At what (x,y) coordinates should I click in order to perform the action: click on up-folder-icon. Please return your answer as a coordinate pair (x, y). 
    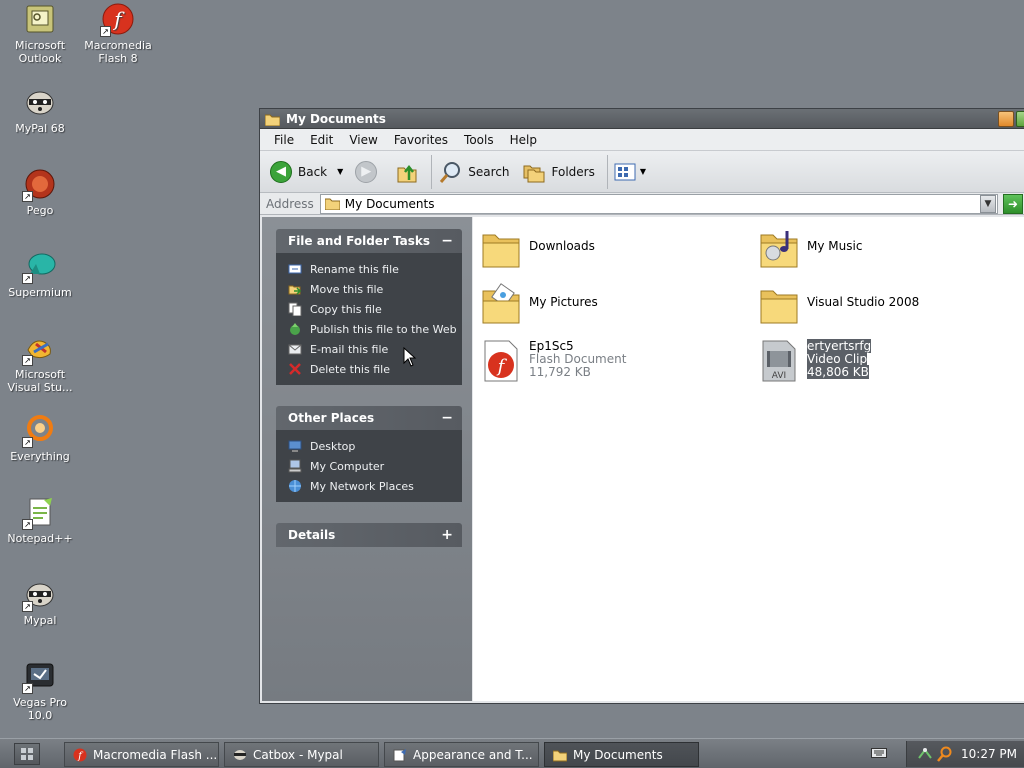
    Looking at the image, I should click on (407, 173).